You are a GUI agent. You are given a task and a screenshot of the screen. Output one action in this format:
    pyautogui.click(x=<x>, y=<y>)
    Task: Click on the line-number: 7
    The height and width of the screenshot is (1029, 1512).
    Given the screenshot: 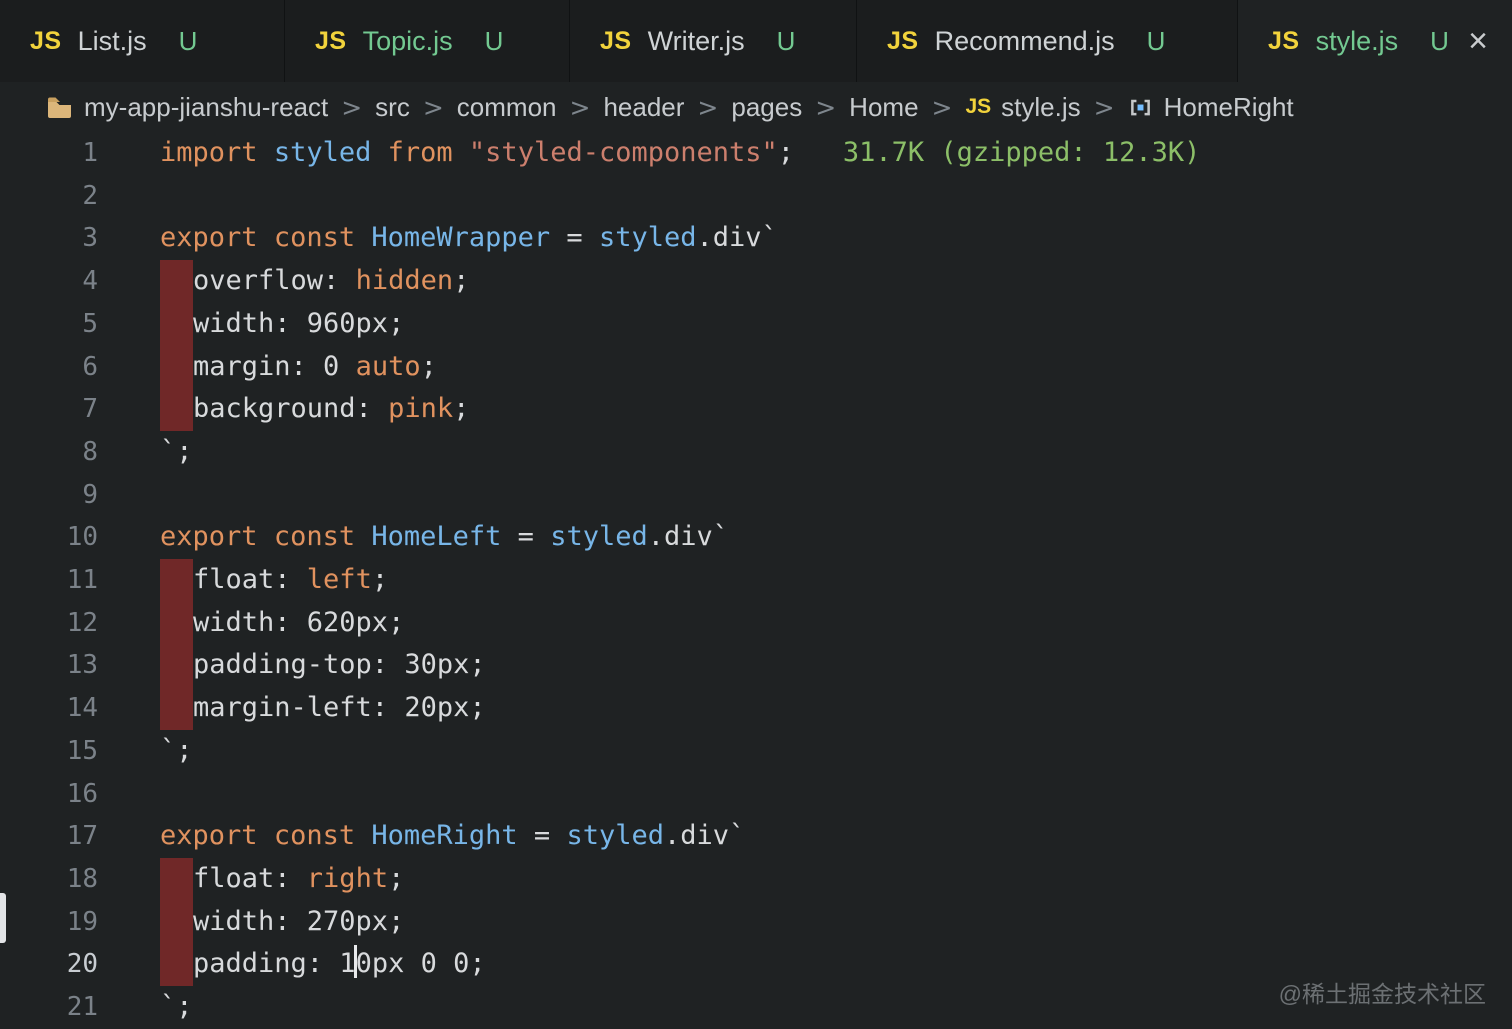 What is the action you would take?
    pyautogui.click(x=49, y=409)
    